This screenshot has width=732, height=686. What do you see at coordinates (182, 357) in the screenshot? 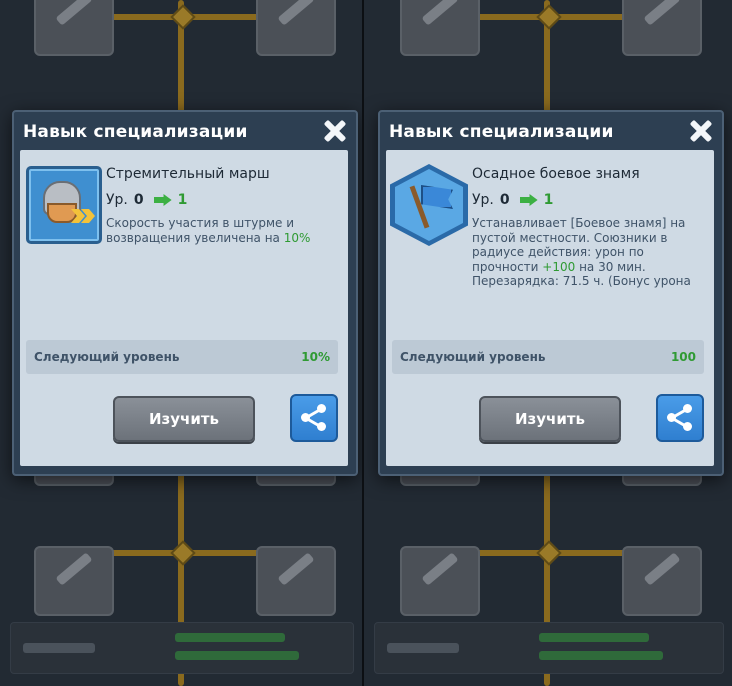
I see `next-level-bar: Следующий уровень 10%` at bounding box center [182, 357].